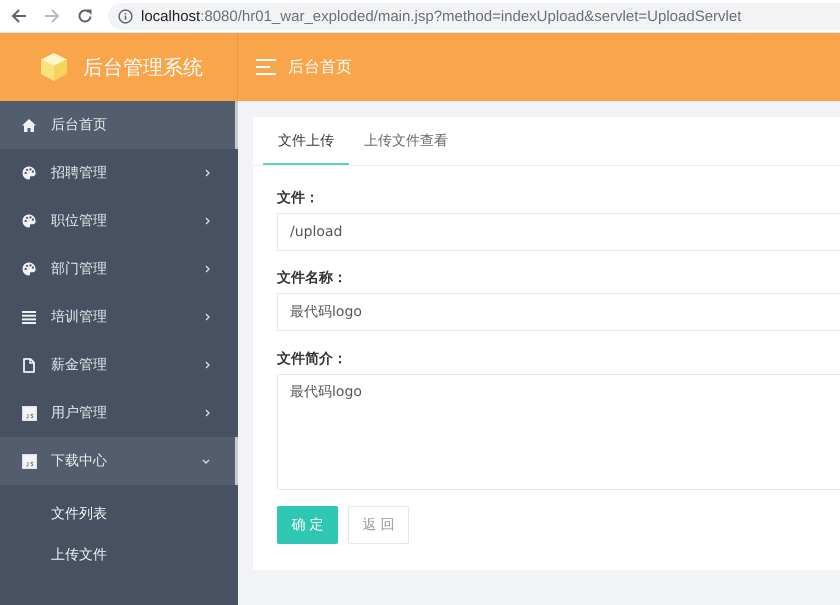 This screenshot has width=840, height=605. Describe the element at coordinates (119, 461) in the screenshot. I see `sidebar-item: 下载中心` at that location.